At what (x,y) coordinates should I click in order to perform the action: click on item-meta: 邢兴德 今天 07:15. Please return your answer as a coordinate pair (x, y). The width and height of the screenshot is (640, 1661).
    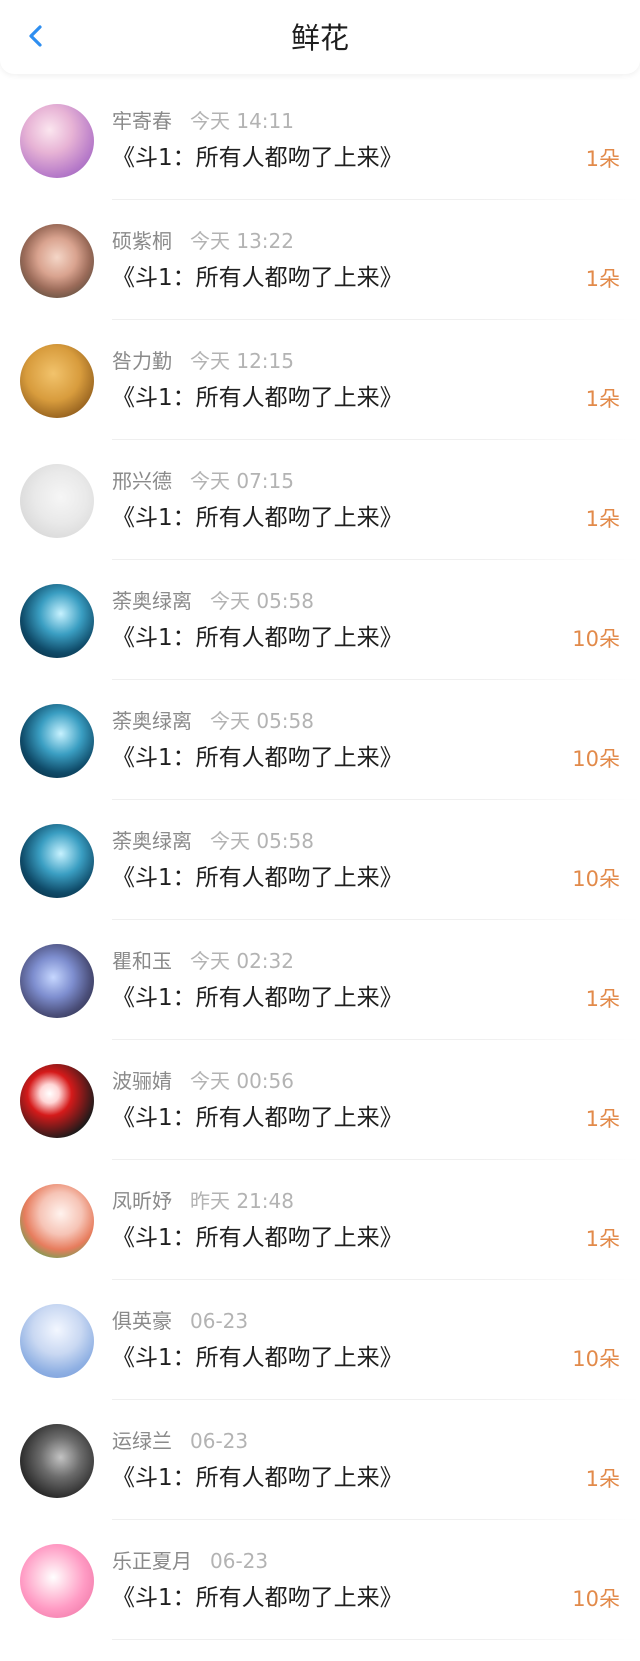
    Looking at the image, I should click on (203, 481).